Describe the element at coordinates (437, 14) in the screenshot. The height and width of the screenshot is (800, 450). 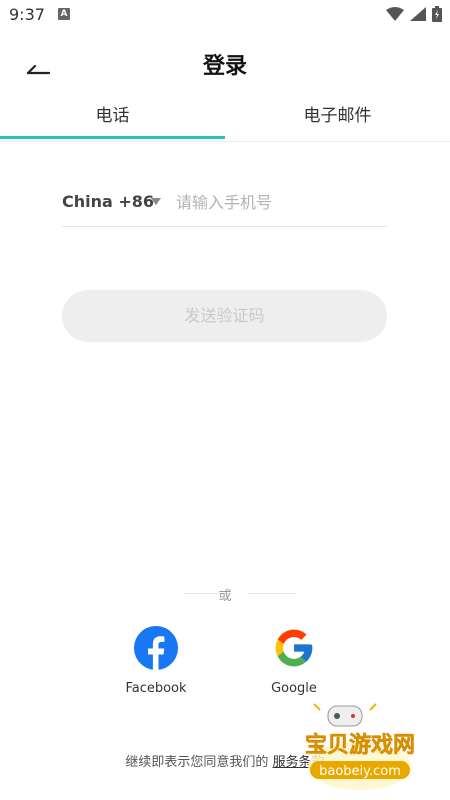
I see `battery-icon` at that location.